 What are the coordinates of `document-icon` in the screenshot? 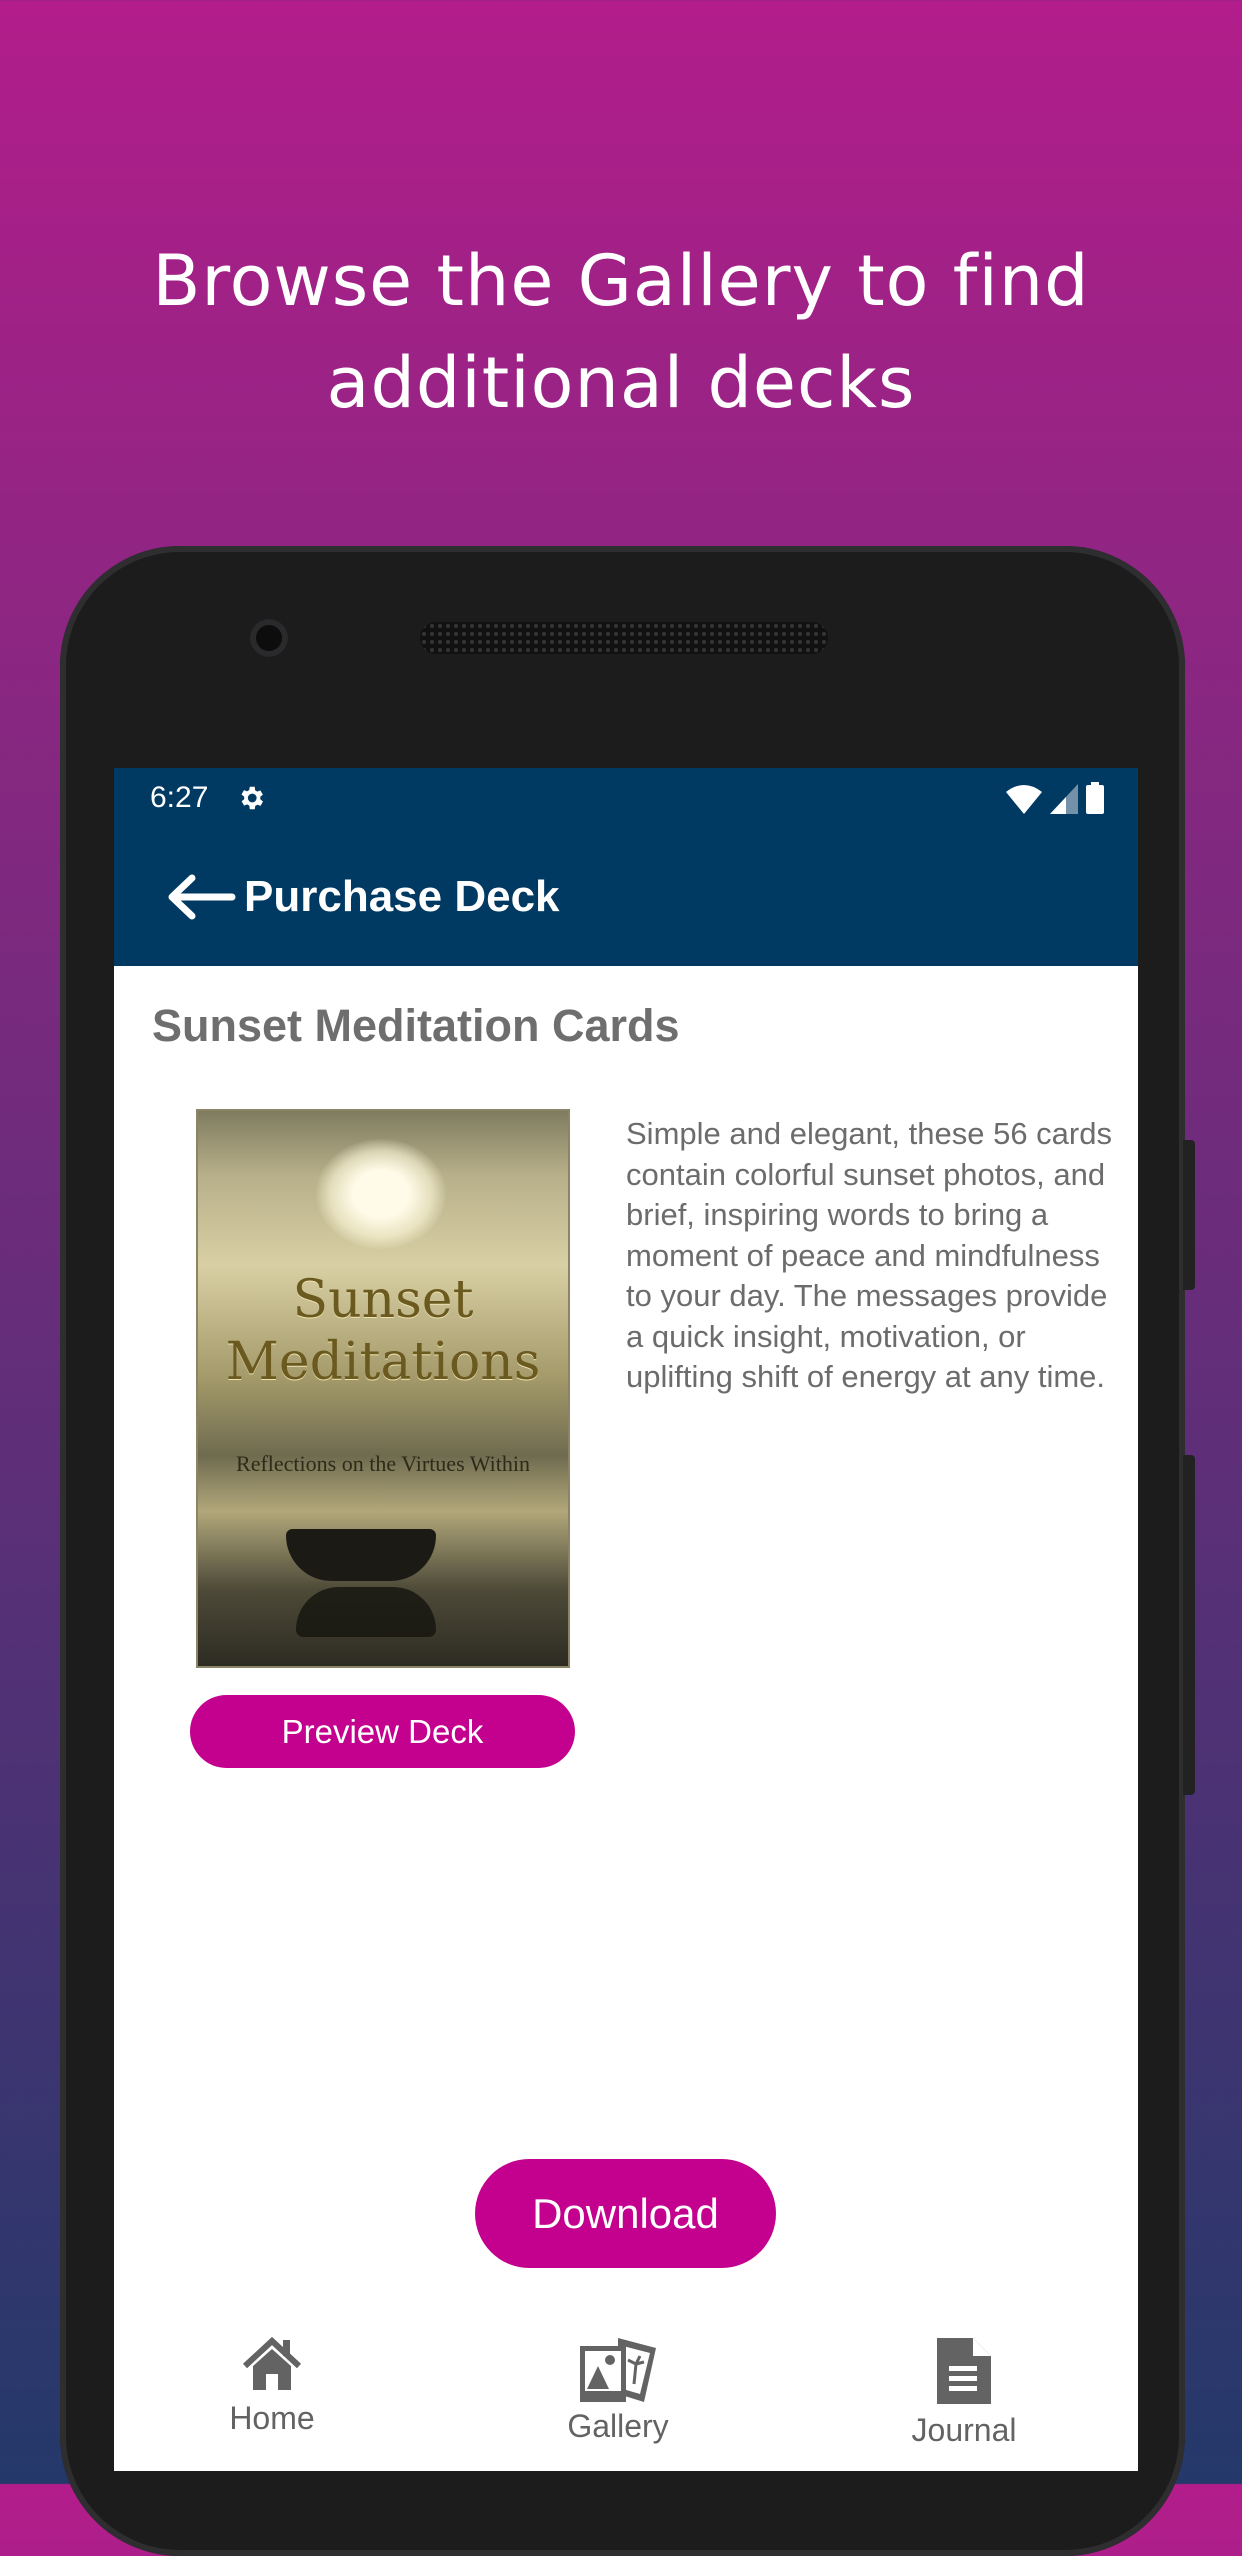 It's located at (964, 2371).